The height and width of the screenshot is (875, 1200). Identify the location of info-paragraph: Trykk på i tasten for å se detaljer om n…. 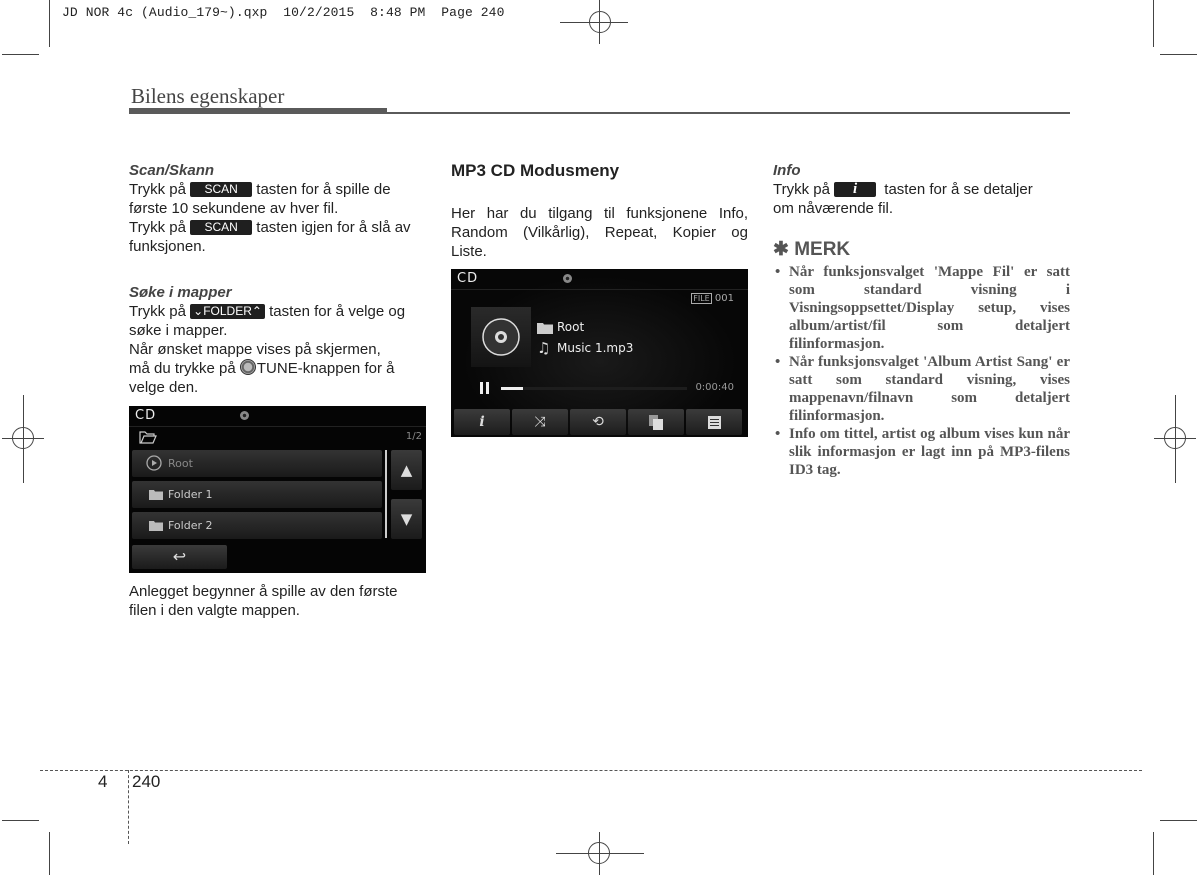
(903, 199).